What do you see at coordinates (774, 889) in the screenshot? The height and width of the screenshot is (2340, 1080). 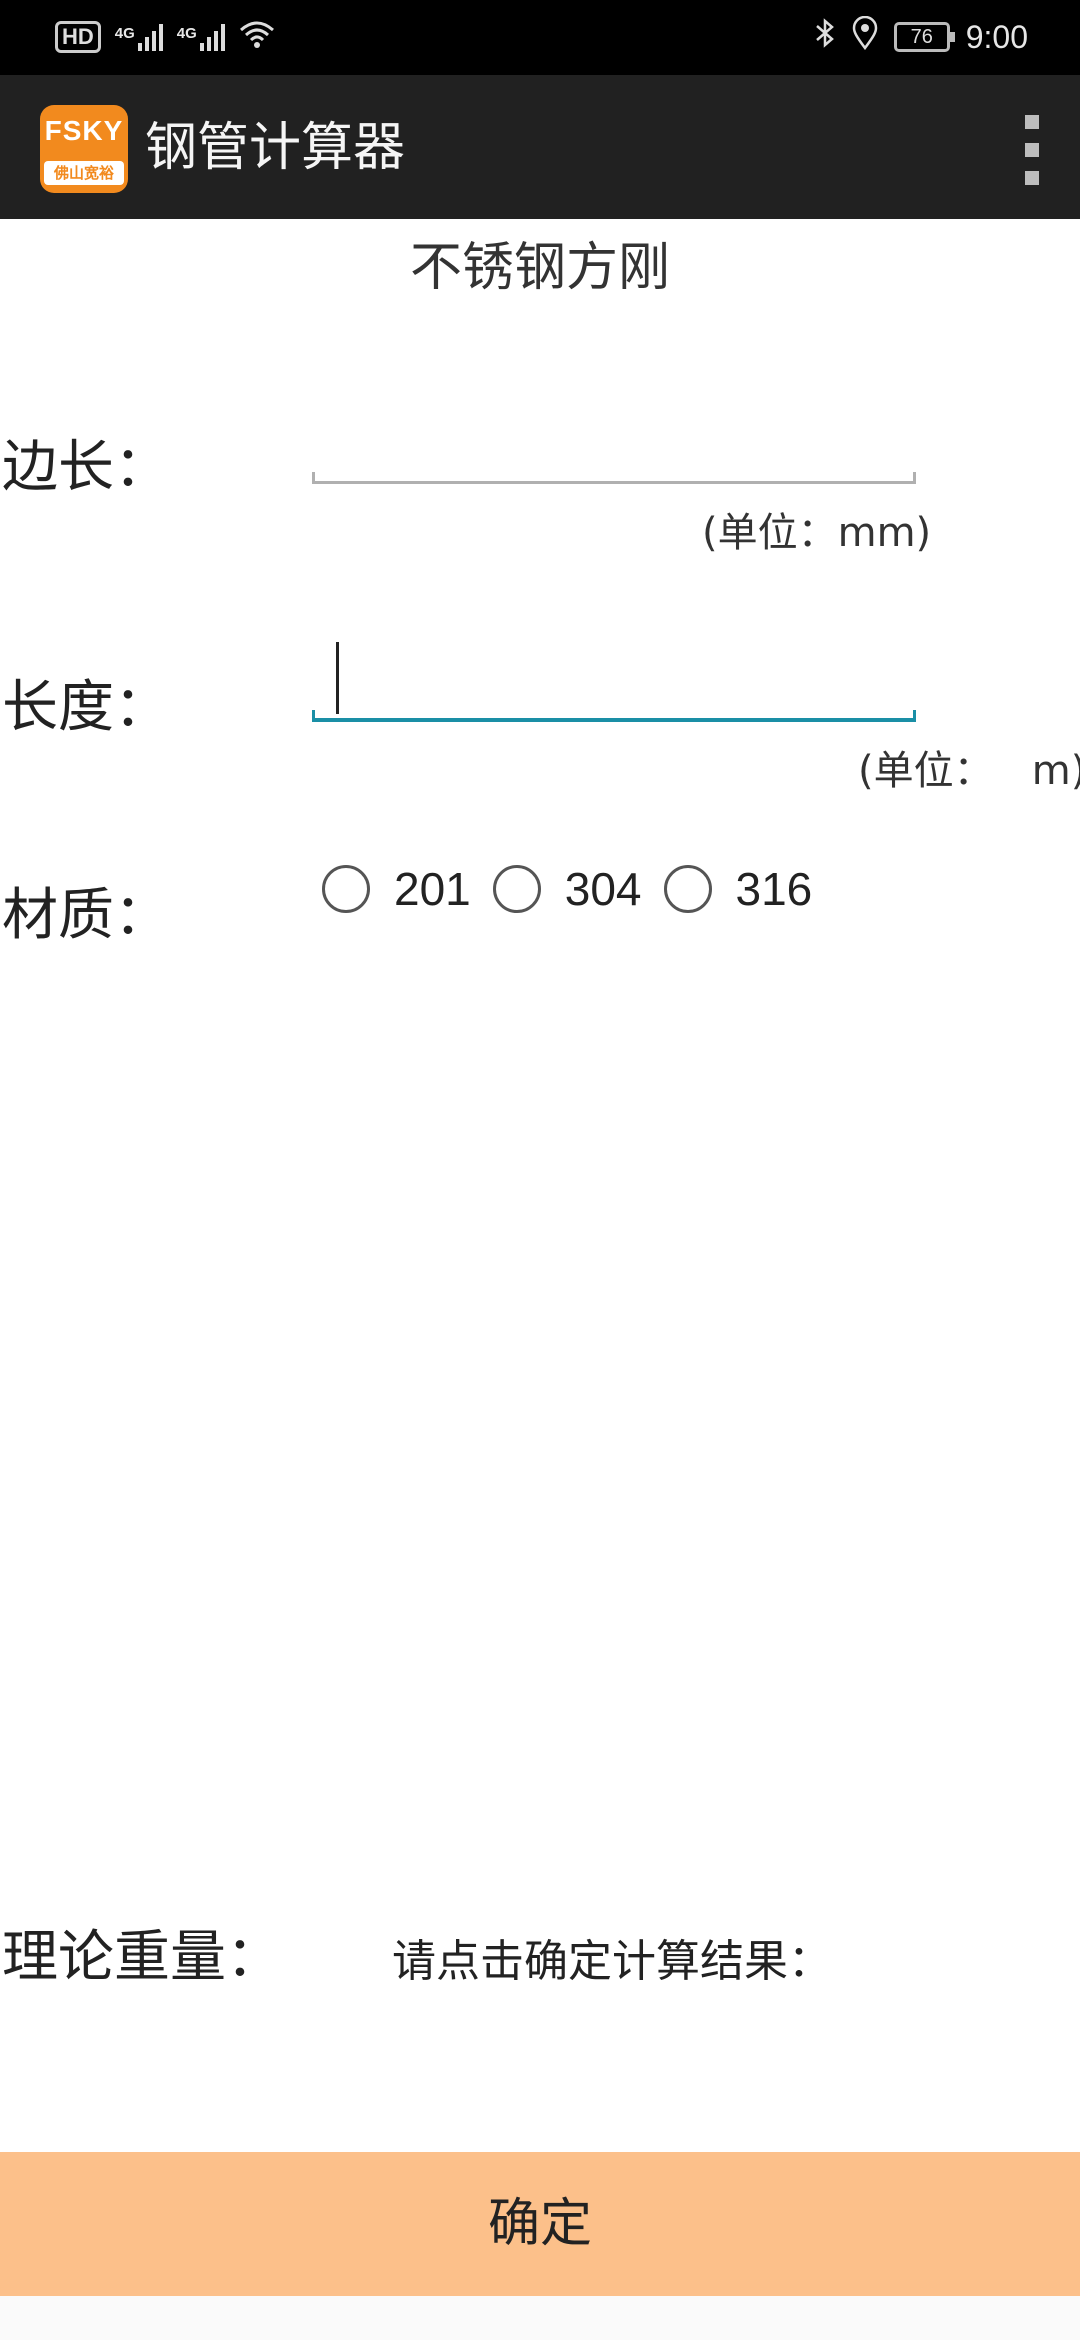 I see `radio-label: 316` at bounding box center [774, 889].